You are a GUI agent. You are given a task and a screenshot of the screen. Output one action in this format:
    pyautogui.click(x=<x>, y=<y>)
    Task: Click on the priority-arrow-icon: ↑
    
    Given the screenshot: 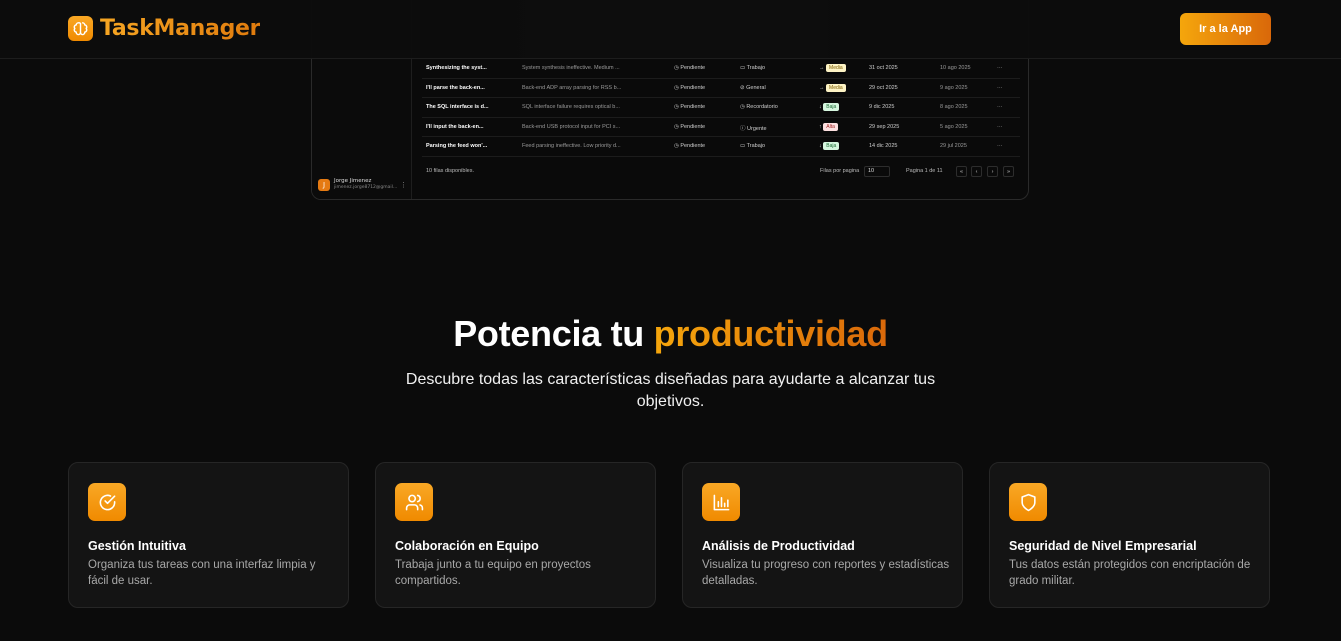 What is the action you would take?
    pyautogui.click(x=820, y=126)
    